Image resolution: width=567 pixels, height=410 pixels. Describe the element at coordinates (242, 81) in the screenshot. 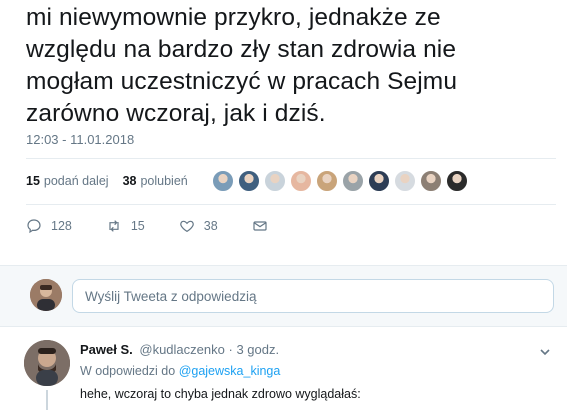

I see `tweet-text-line: mogłam uczestniczyć w pracach Sejmu` at that location.